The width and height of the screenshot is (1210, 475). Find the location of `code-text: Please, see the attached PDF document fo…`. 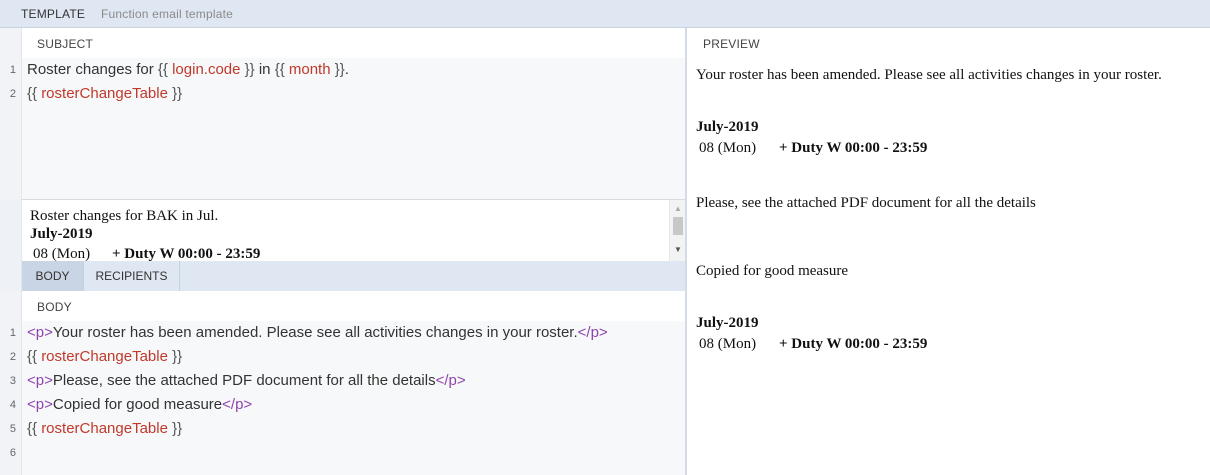

code-text: Please, see the attached PDF document fo… is located at coordinates (244, 380).